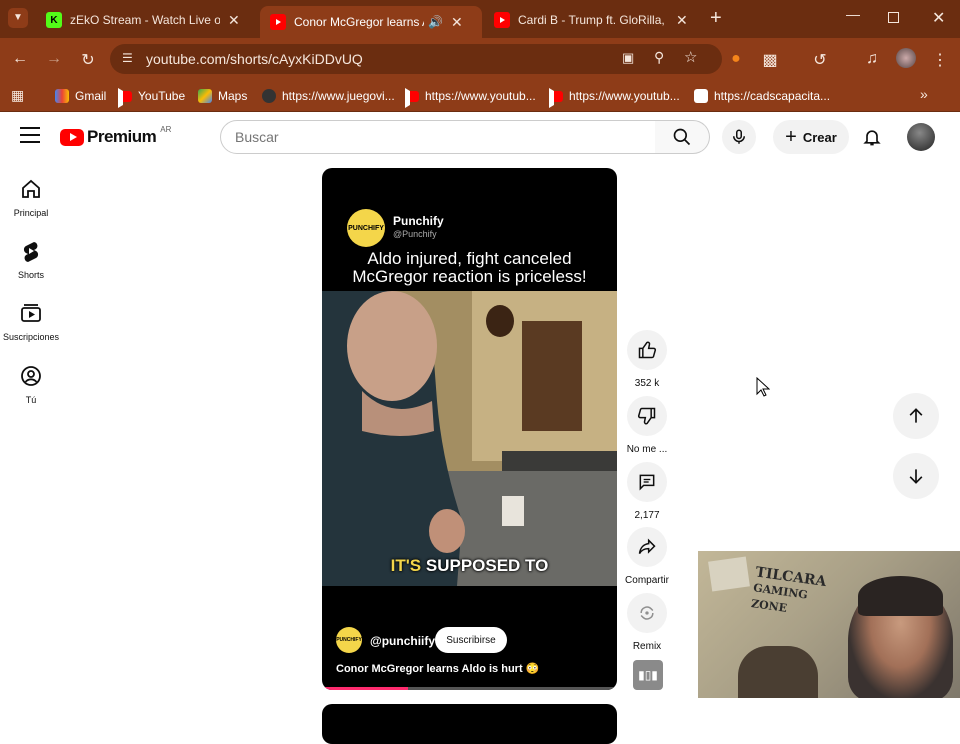 Image resolution: width=960 pixels, height=744 pixels. What do you see at coordinates (471, 640) in the screenshot?
I see `subscribe-button: Suscribirse` at bounding box center [471, 640].